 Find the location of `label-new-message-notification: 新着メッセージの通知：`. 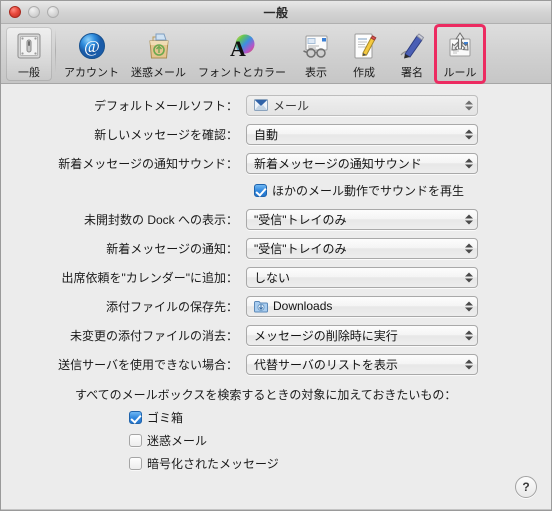

label-new-message-notification: 新着メッセージの通知： is located at coordinates (172, 248).